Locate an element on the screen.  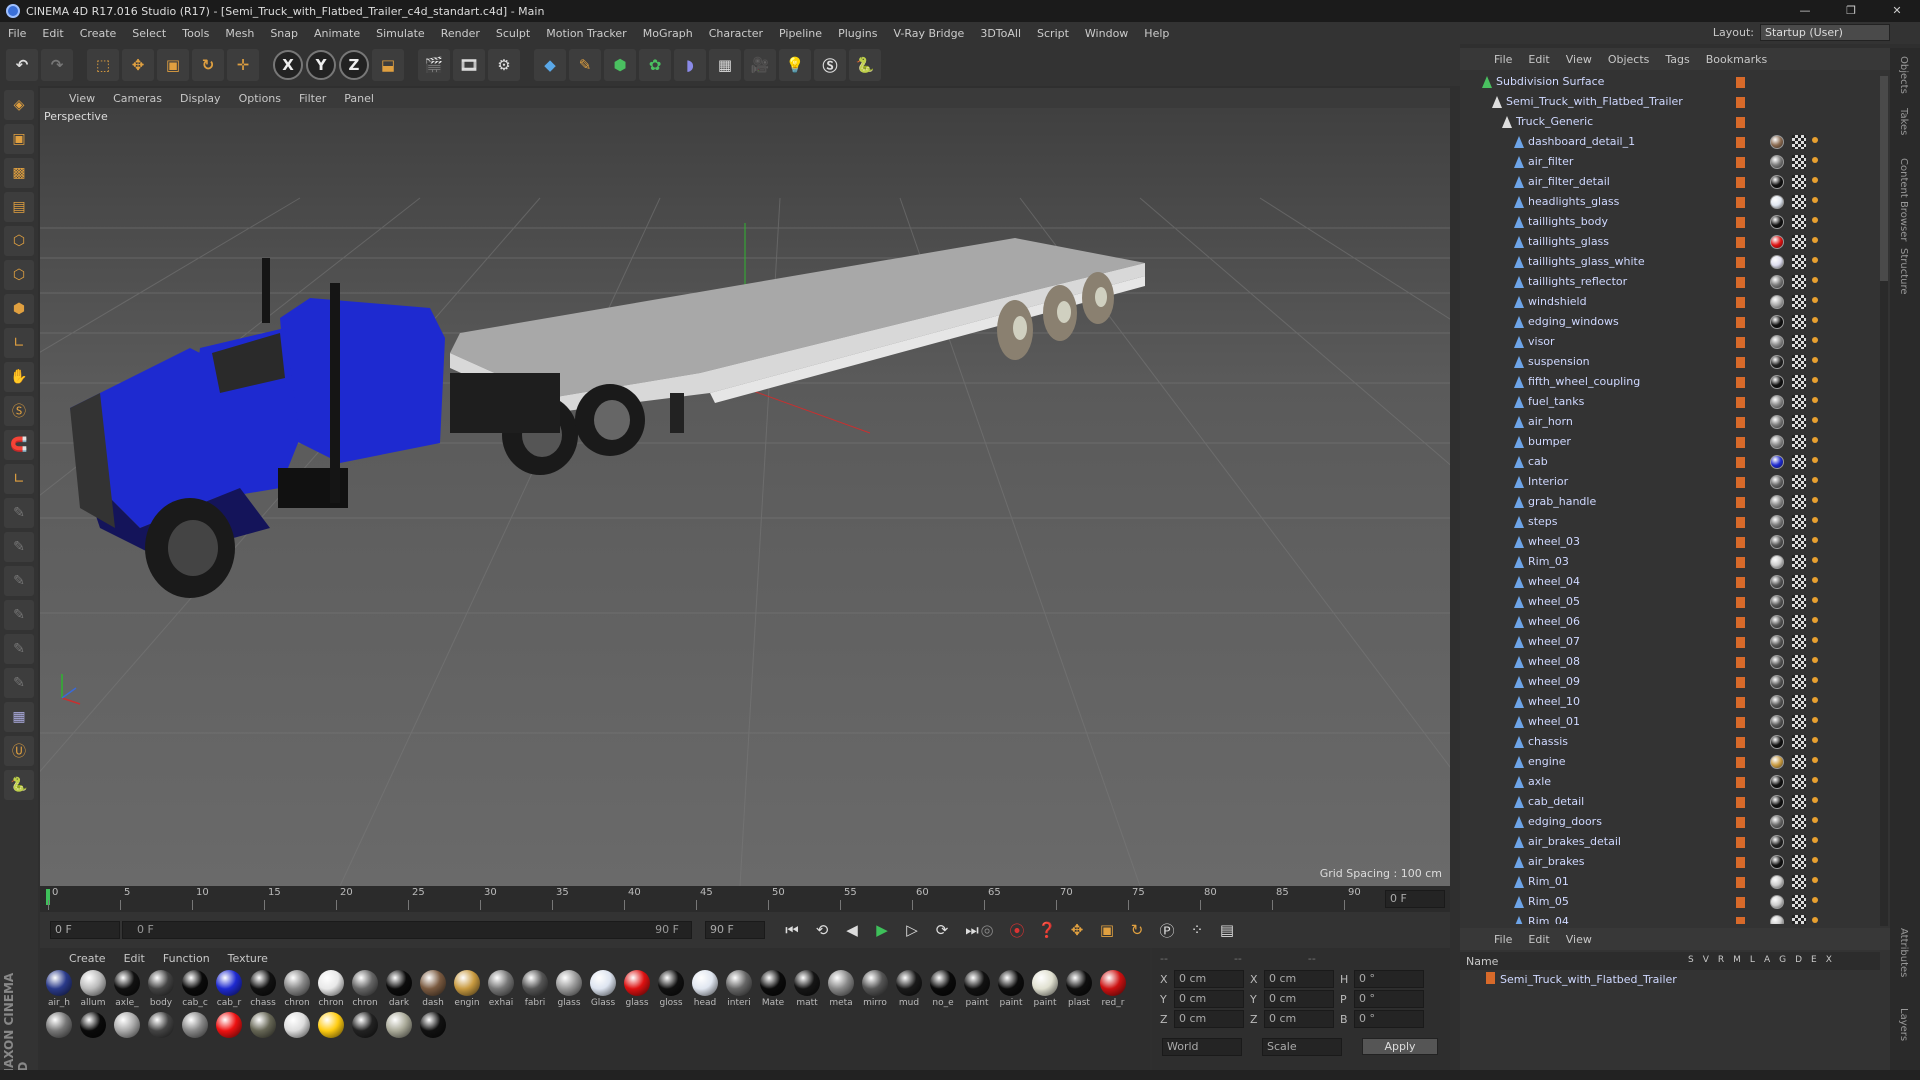
object-row: taillights_body is located at coordinates (1670, 222).